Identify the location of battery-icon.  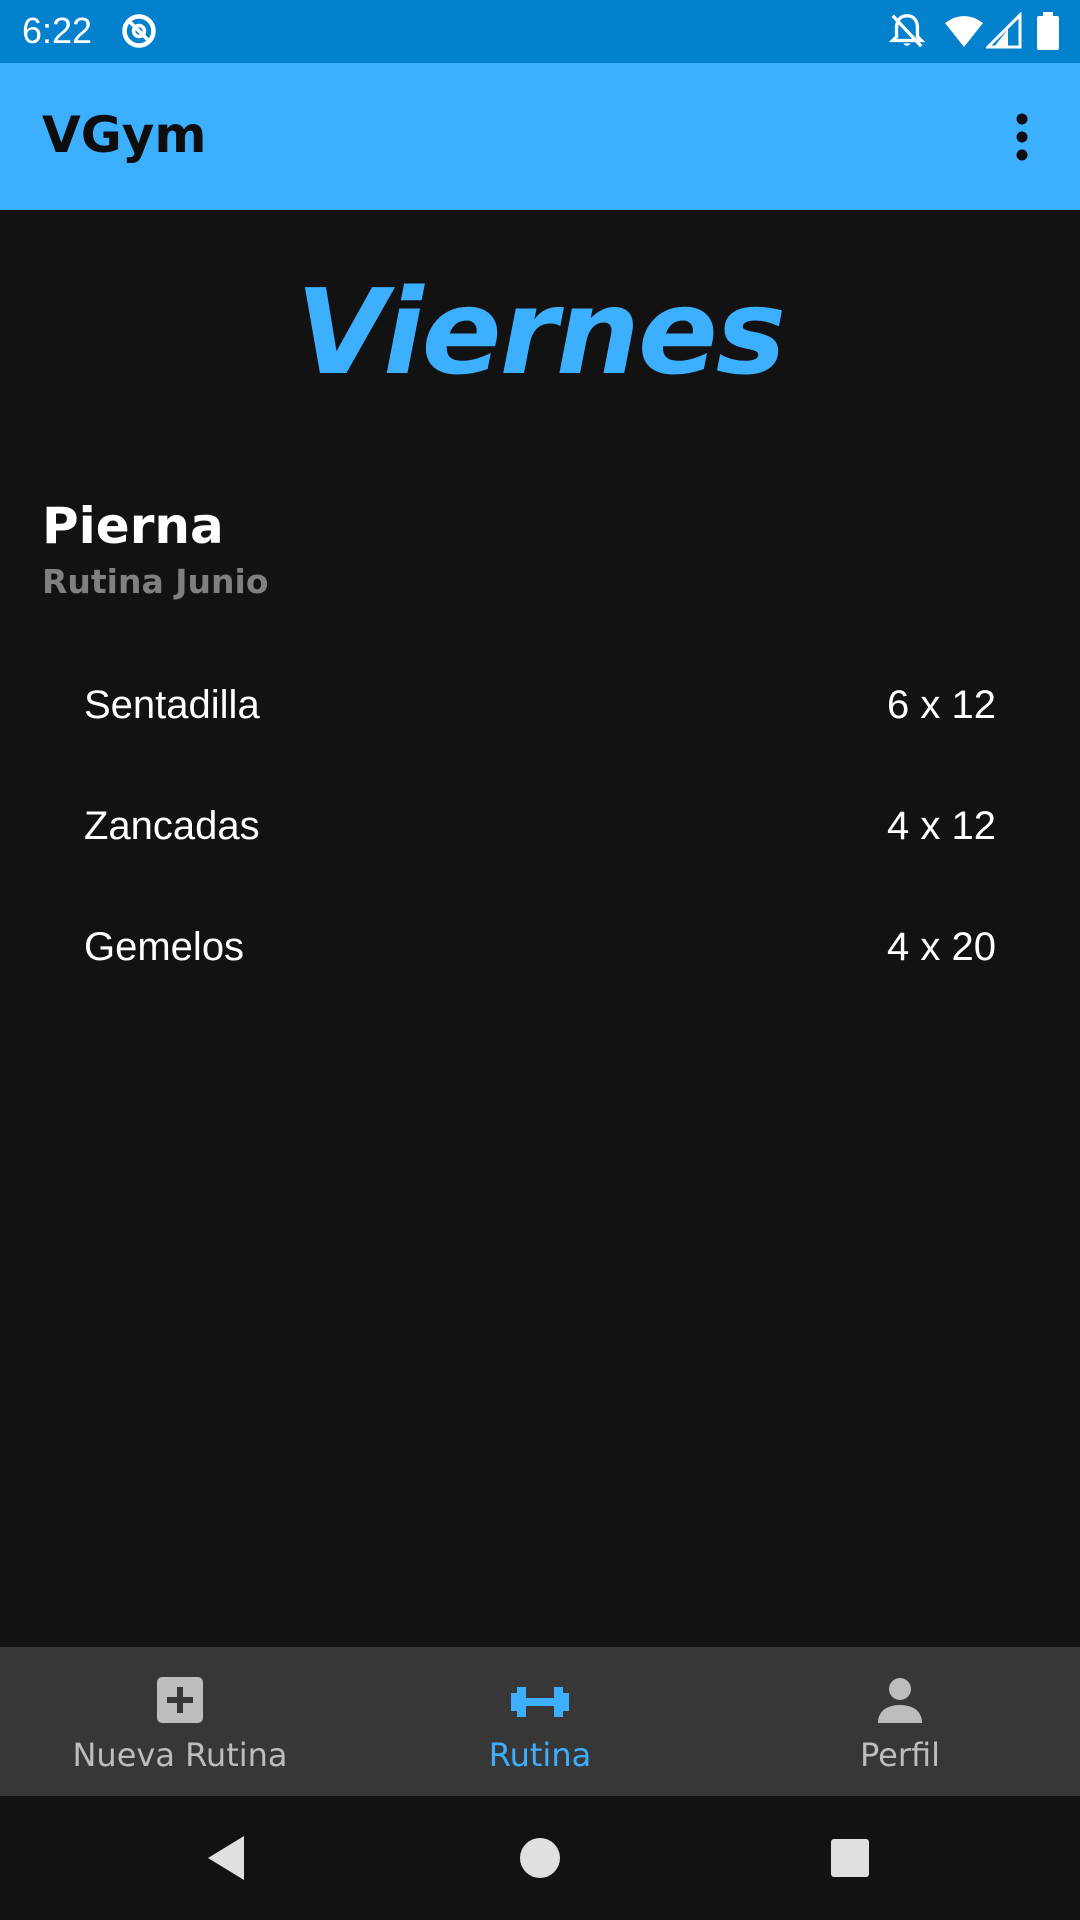
(1048, 31).